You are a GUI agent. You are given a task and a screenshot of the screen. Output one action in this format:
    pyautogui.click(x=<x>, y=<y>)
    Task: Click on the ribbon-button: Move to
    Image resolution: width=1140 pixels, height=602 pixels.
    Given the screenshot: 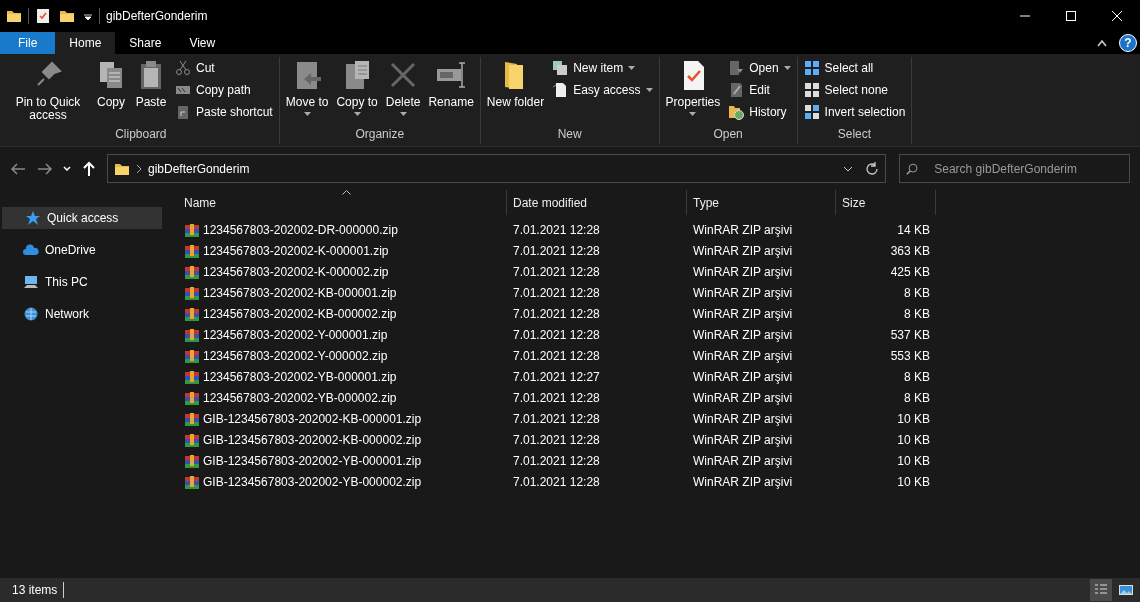 What is the action you would take?
    pyautogui.click(x=307, y=91)
    